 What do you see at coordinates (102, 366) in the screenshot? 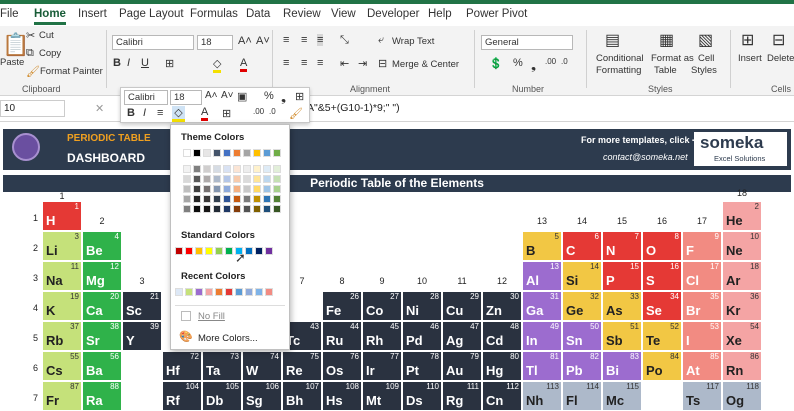
I see `element-cell-ba: 56 Ba` at bounding box center [102, 366].